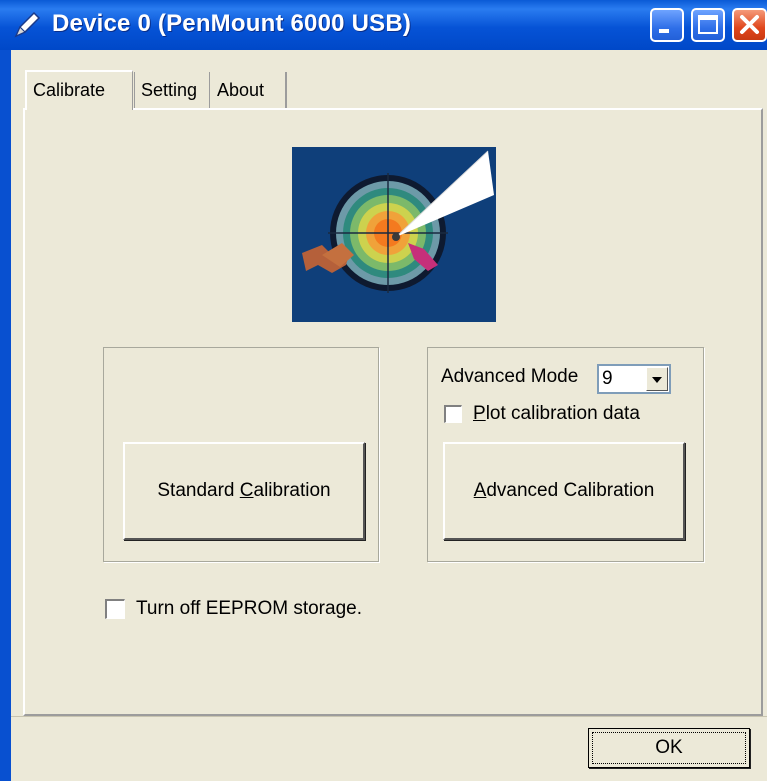 The height and width of the screenshot is (781, 767). Describe the element at coordinates (5, 415) in the screenshot. I see `window-left-border` at that location.